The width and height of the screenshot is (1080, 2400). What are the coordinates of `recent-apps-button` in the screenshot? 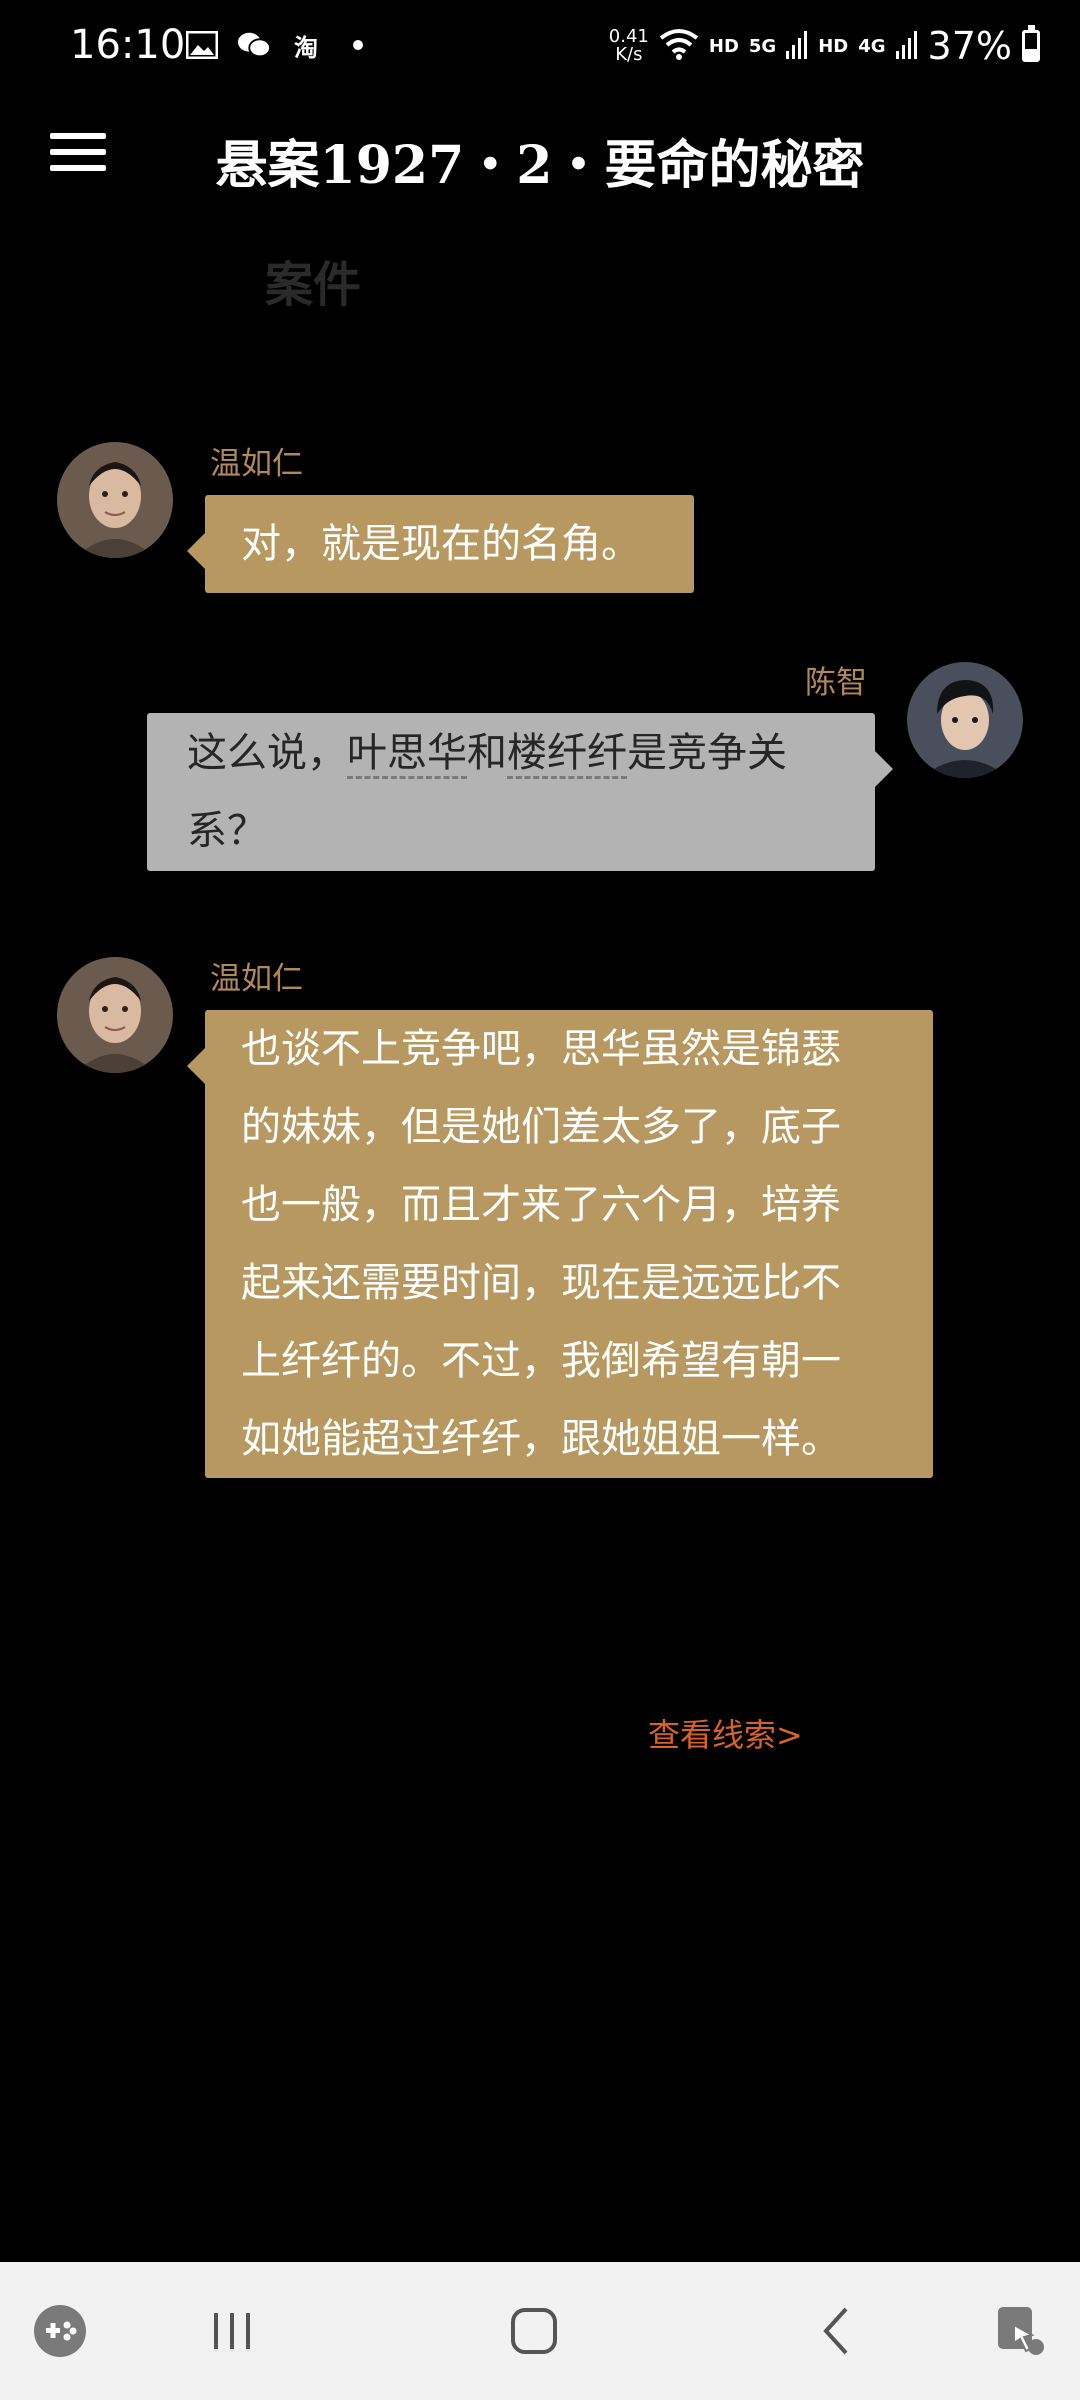 It's located at (232, 2331).